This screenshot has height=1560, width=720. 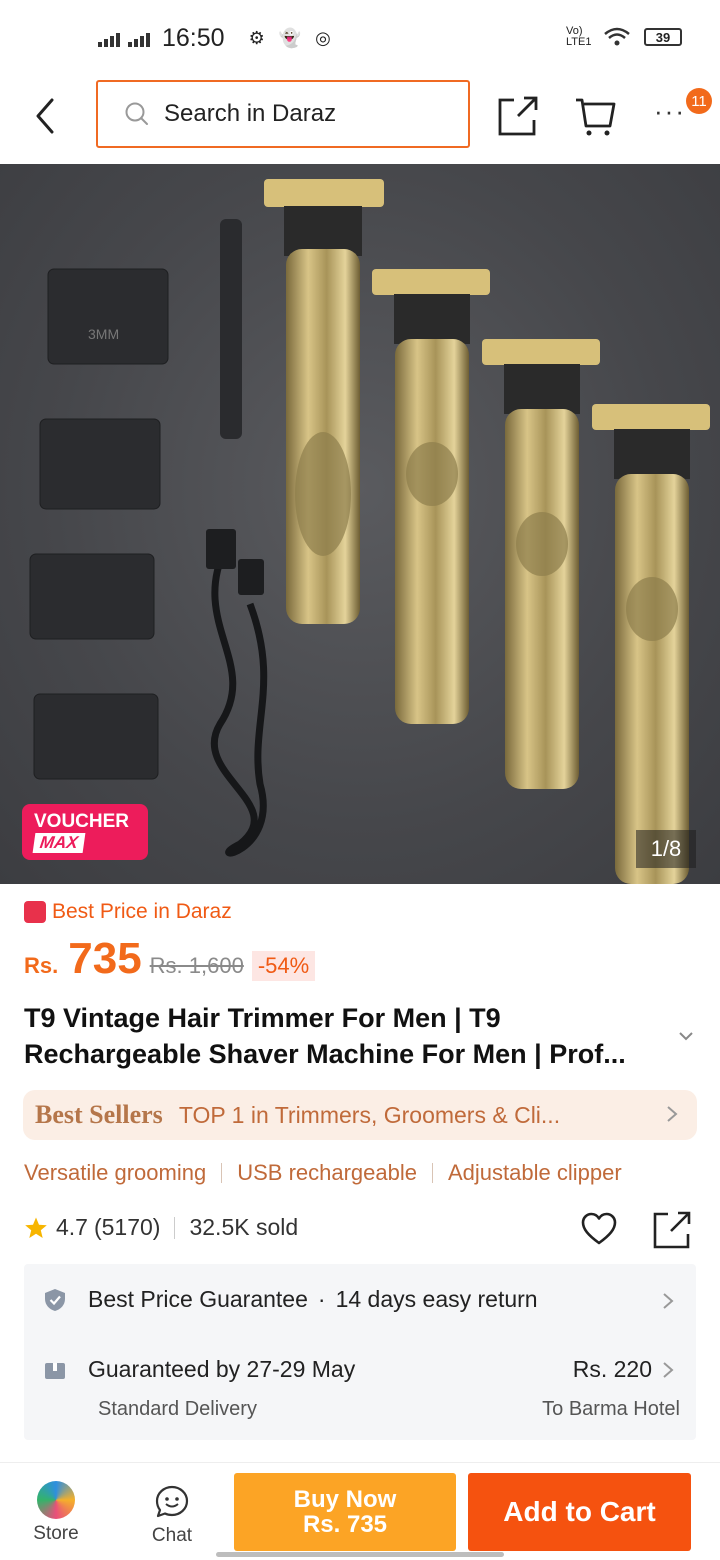 I want to click on top-nav: Search in Daraz ···, so click(x=360, y=120).